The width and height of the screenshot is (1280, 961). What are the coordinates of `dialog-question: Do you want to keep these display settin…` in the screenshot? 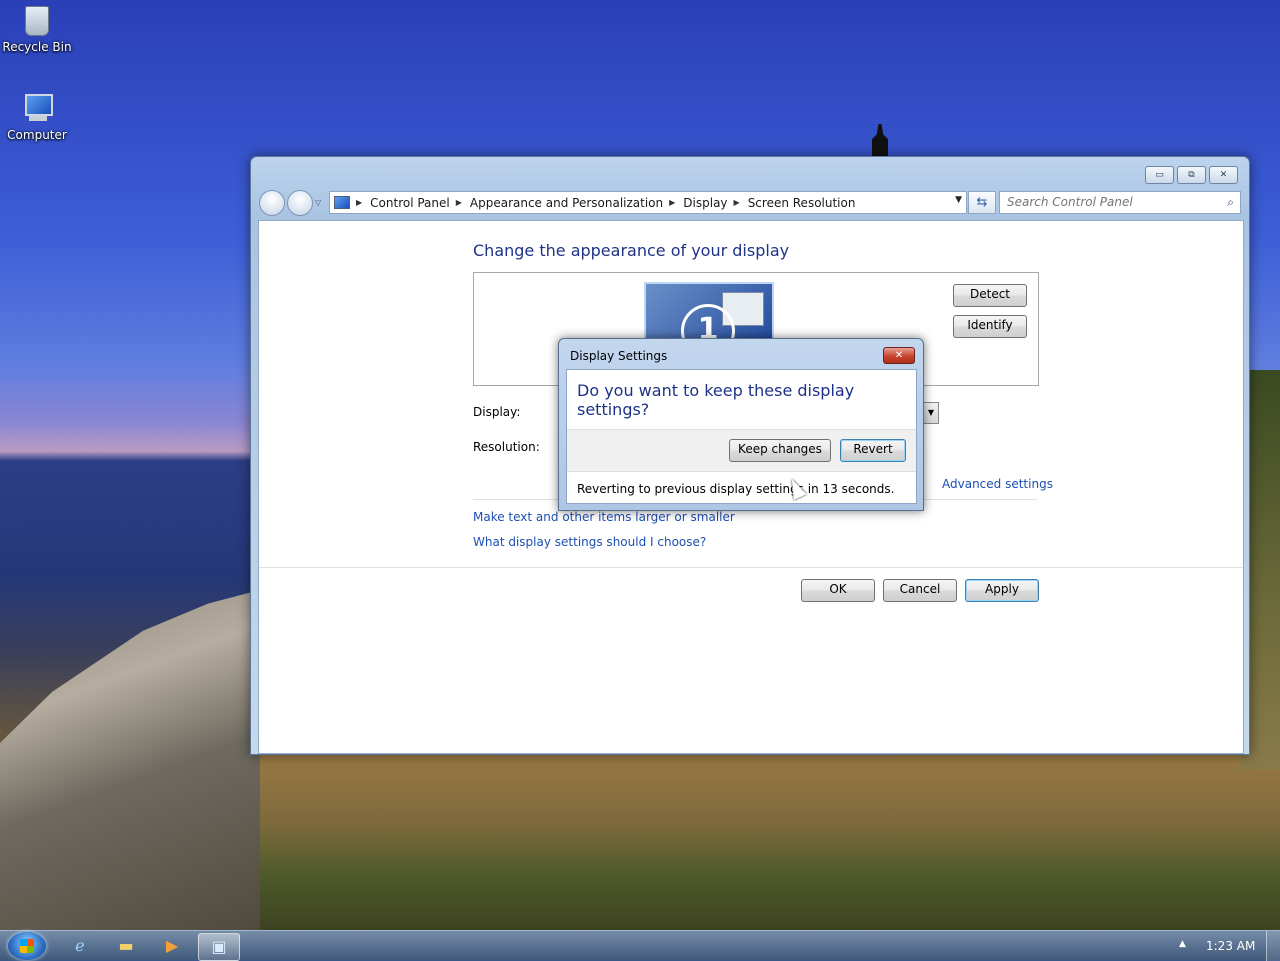 It's located at (716, 400).